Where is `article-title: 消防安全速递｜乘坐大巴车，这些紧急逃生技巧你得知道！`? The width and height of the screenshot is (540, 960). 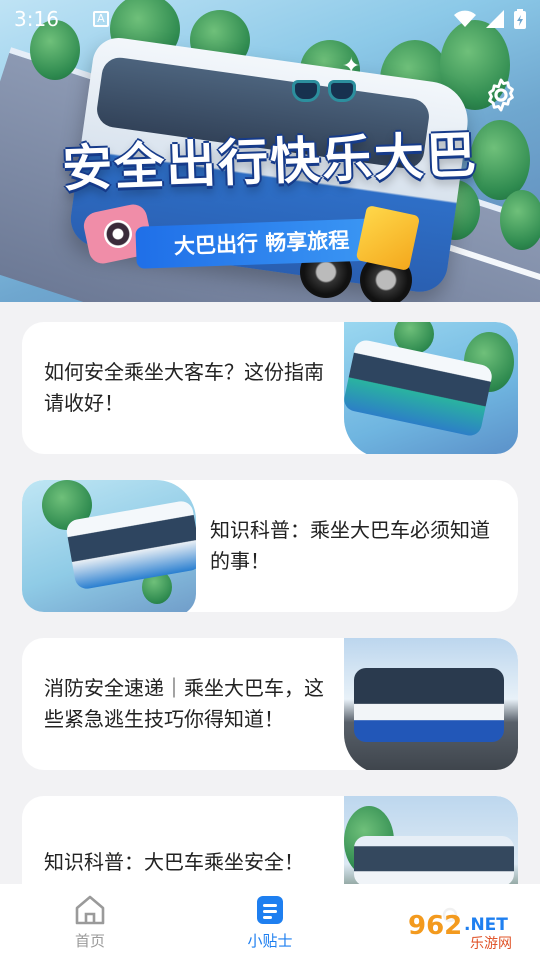
article-title: 消防安全速递｜乘坐大巴车，这些紧急逃生技巧你得知道！ is located at coordinates (184, 703).